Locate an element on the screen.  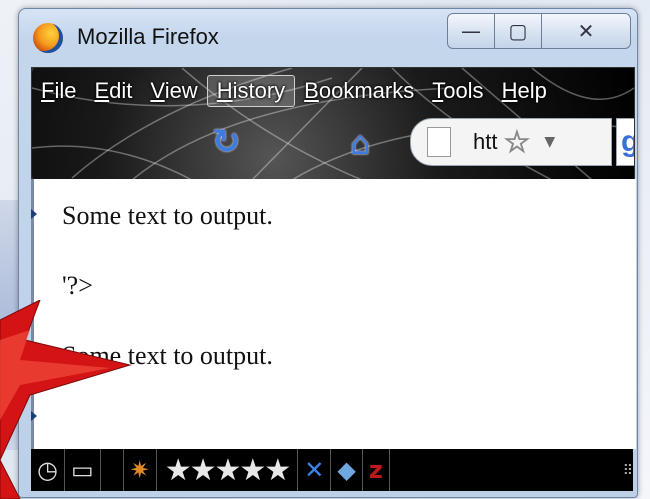
menu-history-accel: H is located at coordinates (224, 90).